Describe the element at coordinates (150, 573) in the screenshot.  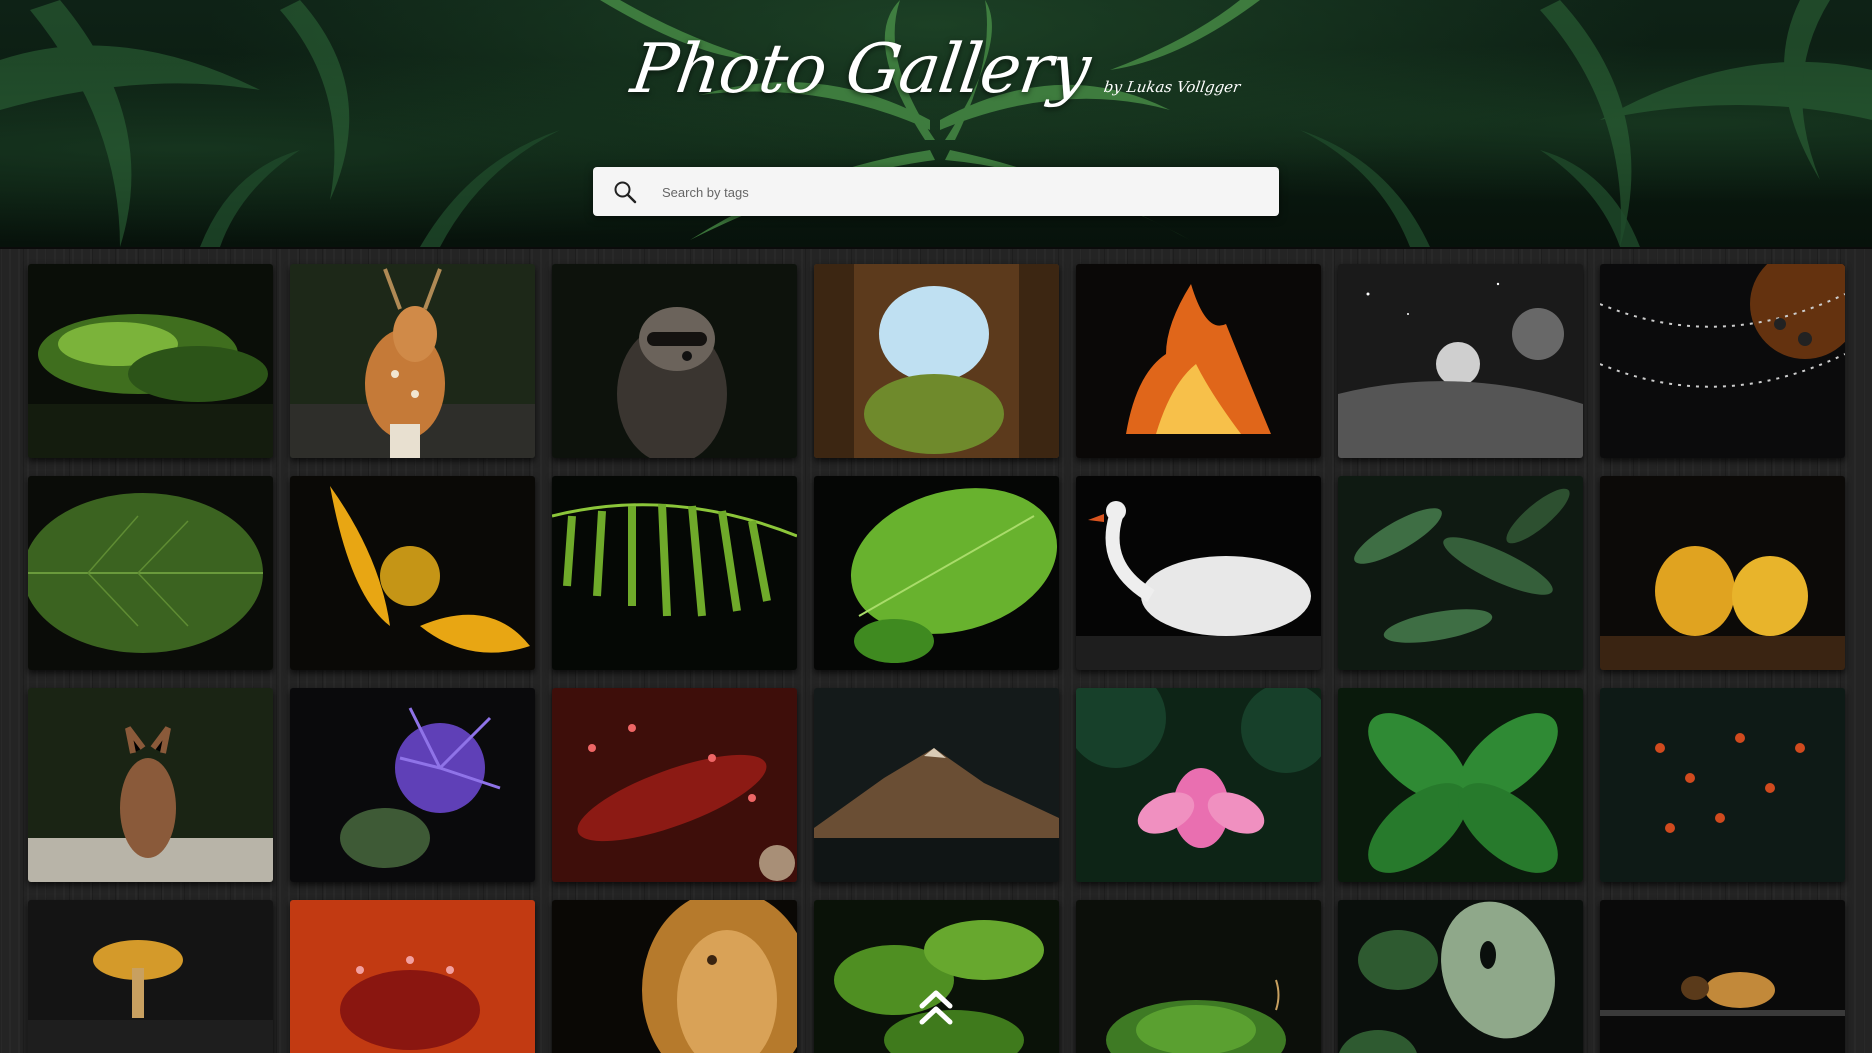
I see `photo-leaf-drops` at that location.